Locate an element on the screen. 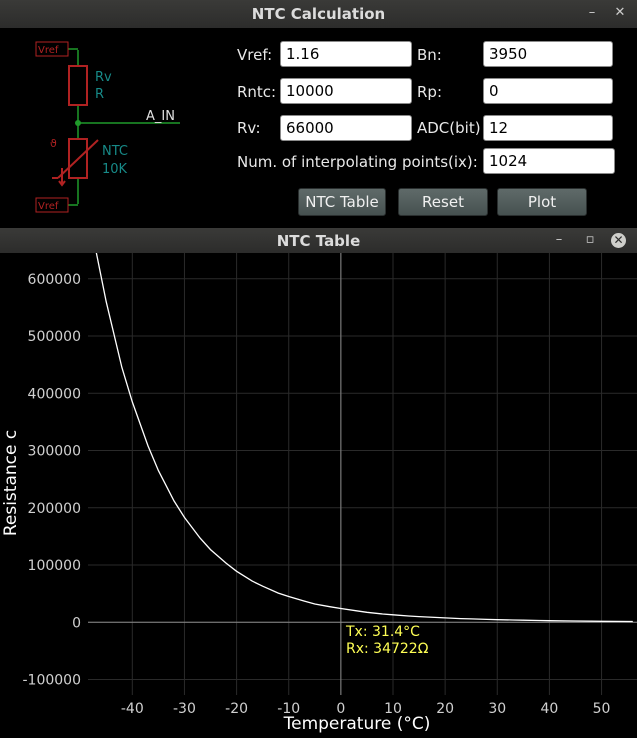 The width and height of the screenshot is (637, 738). x-tick-label: -20 is located at coordinates (236, 709).